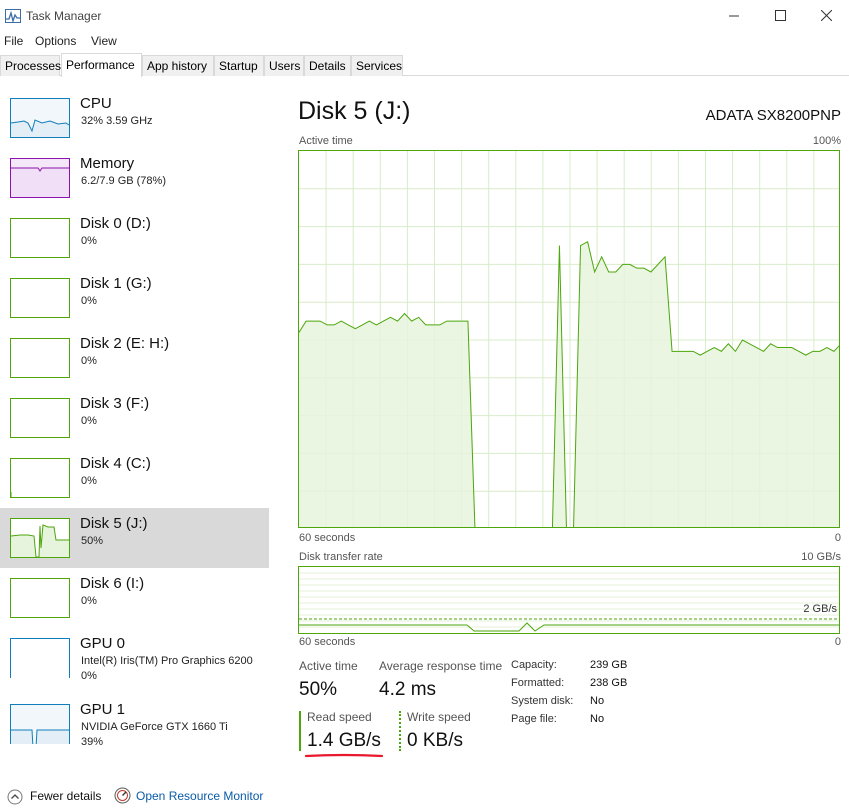 The image size is (849, 810). I want to click on sidebar-item-disk-4: Disk 4 (C:) 0%, so click(134, 480).